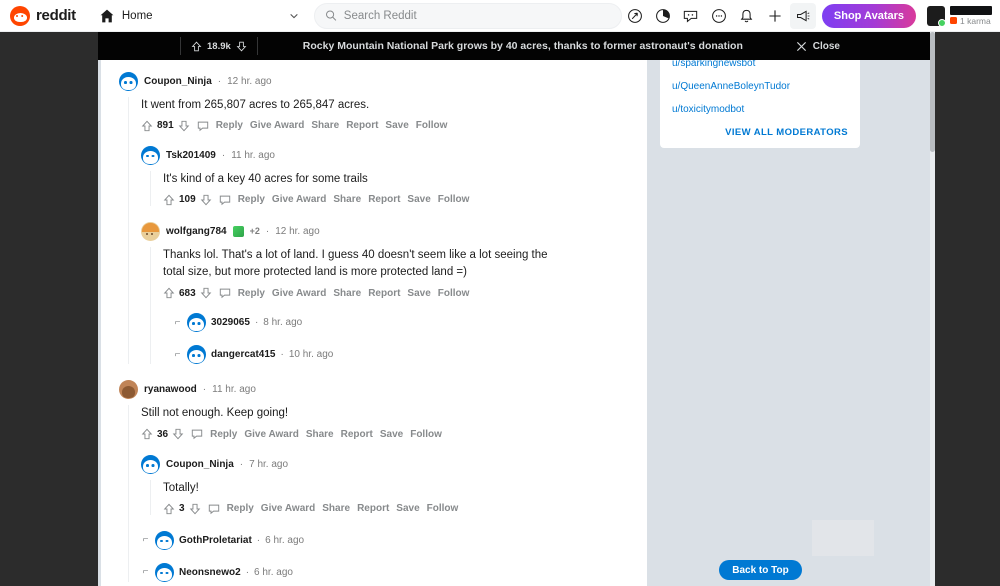 The height and width of the screenshot is (586, 1000). Describe the element at coordinates (477, 15) in the screenshot. I see `search-input` at that location.